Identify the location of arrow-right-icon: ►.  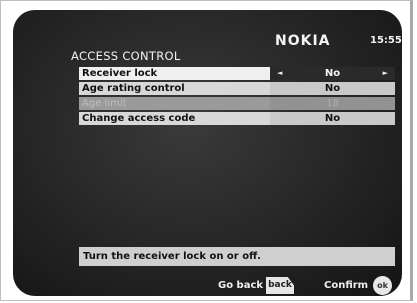
(385, 73).